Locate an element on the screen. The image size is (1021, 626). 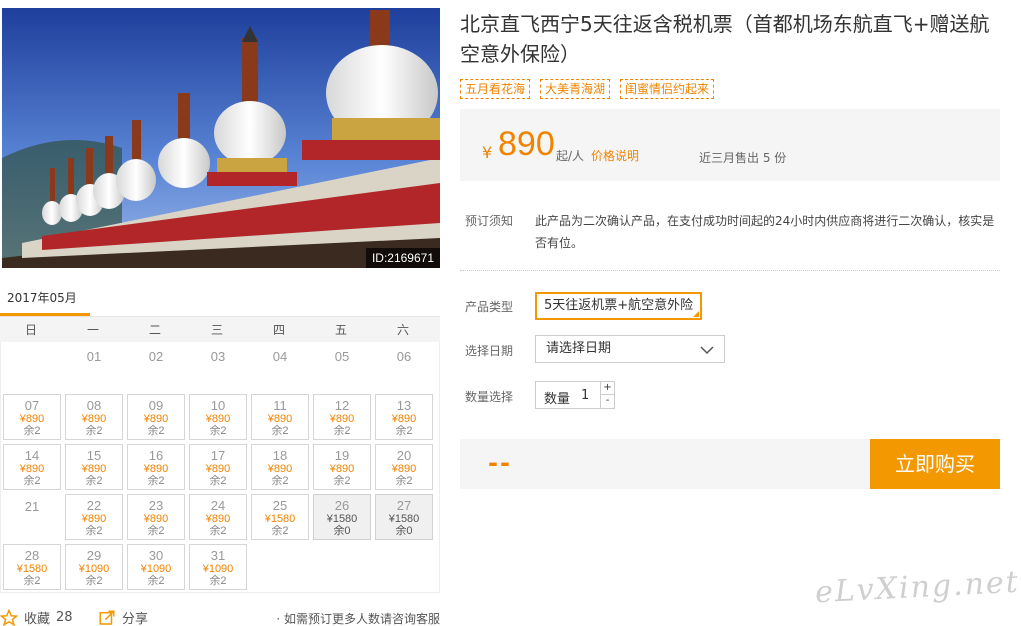
calendar-weekday-header: 日 一 二 三 四 五 六 is located at coordinates (220, 329).